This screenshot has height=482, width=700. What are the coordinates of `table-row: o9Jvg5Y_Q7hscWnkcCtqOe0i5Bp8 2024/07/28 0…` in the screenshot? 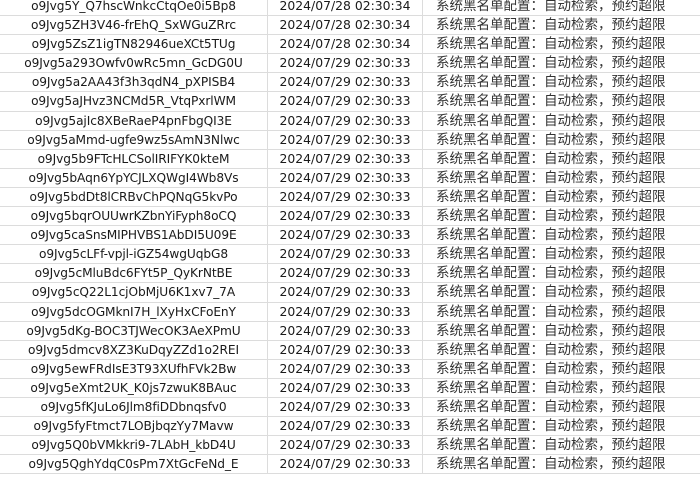 It's located at (350, 8).